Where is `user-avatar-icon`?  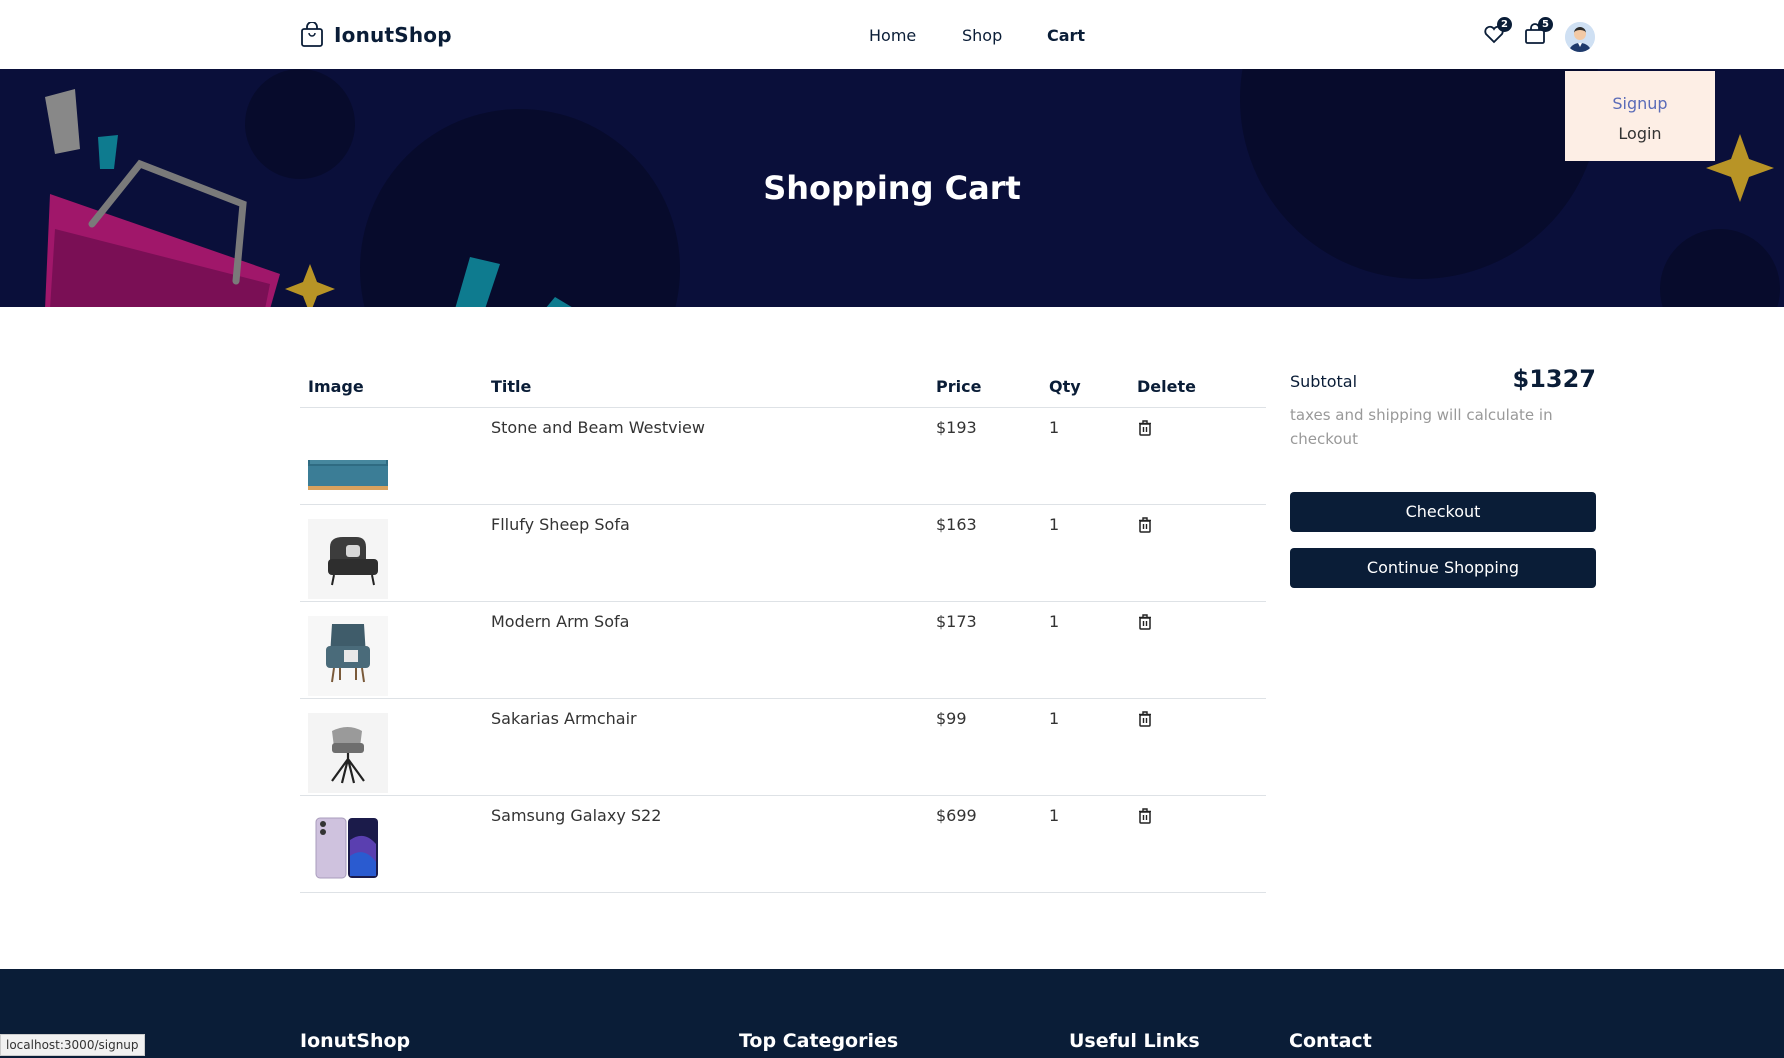 user-avatar-icon is located at coordinates (1580, 37).